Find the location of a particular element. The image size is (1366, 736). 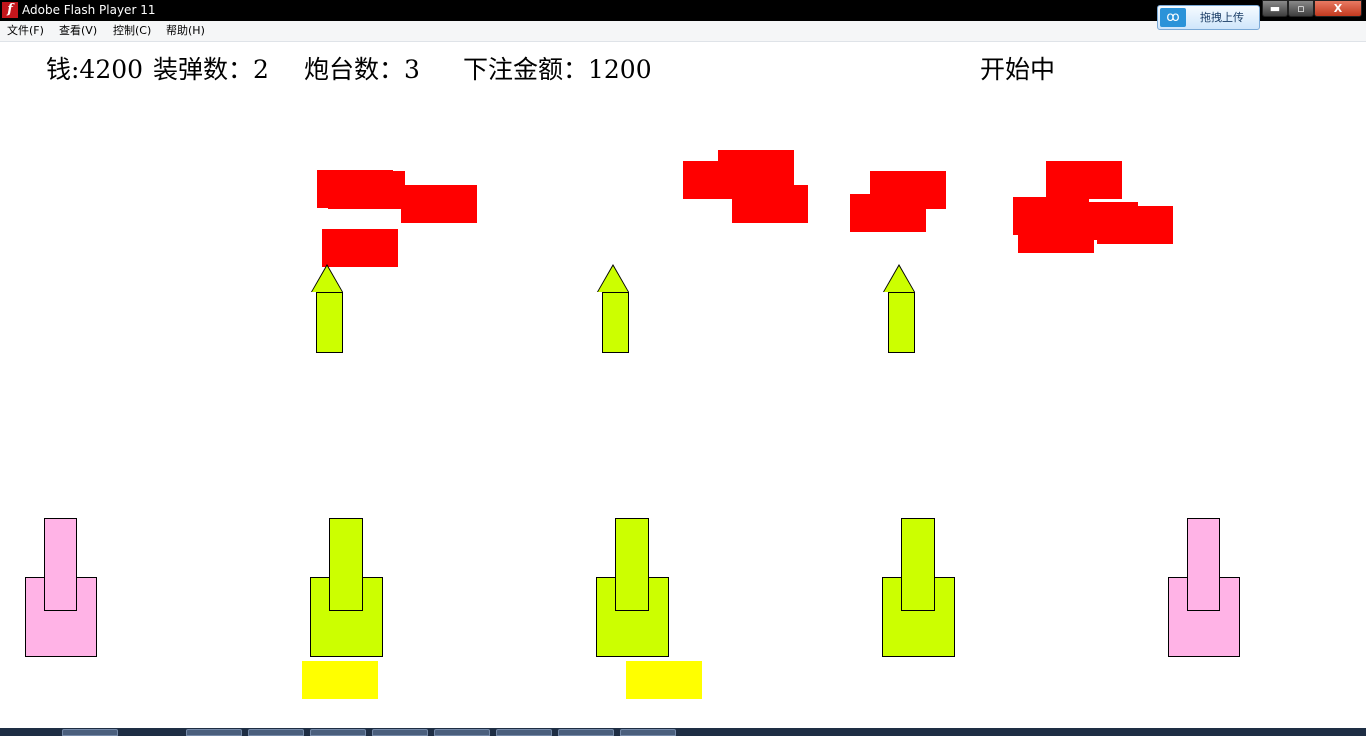

game-status: 开始中 is located at coordinates (1018, 69).